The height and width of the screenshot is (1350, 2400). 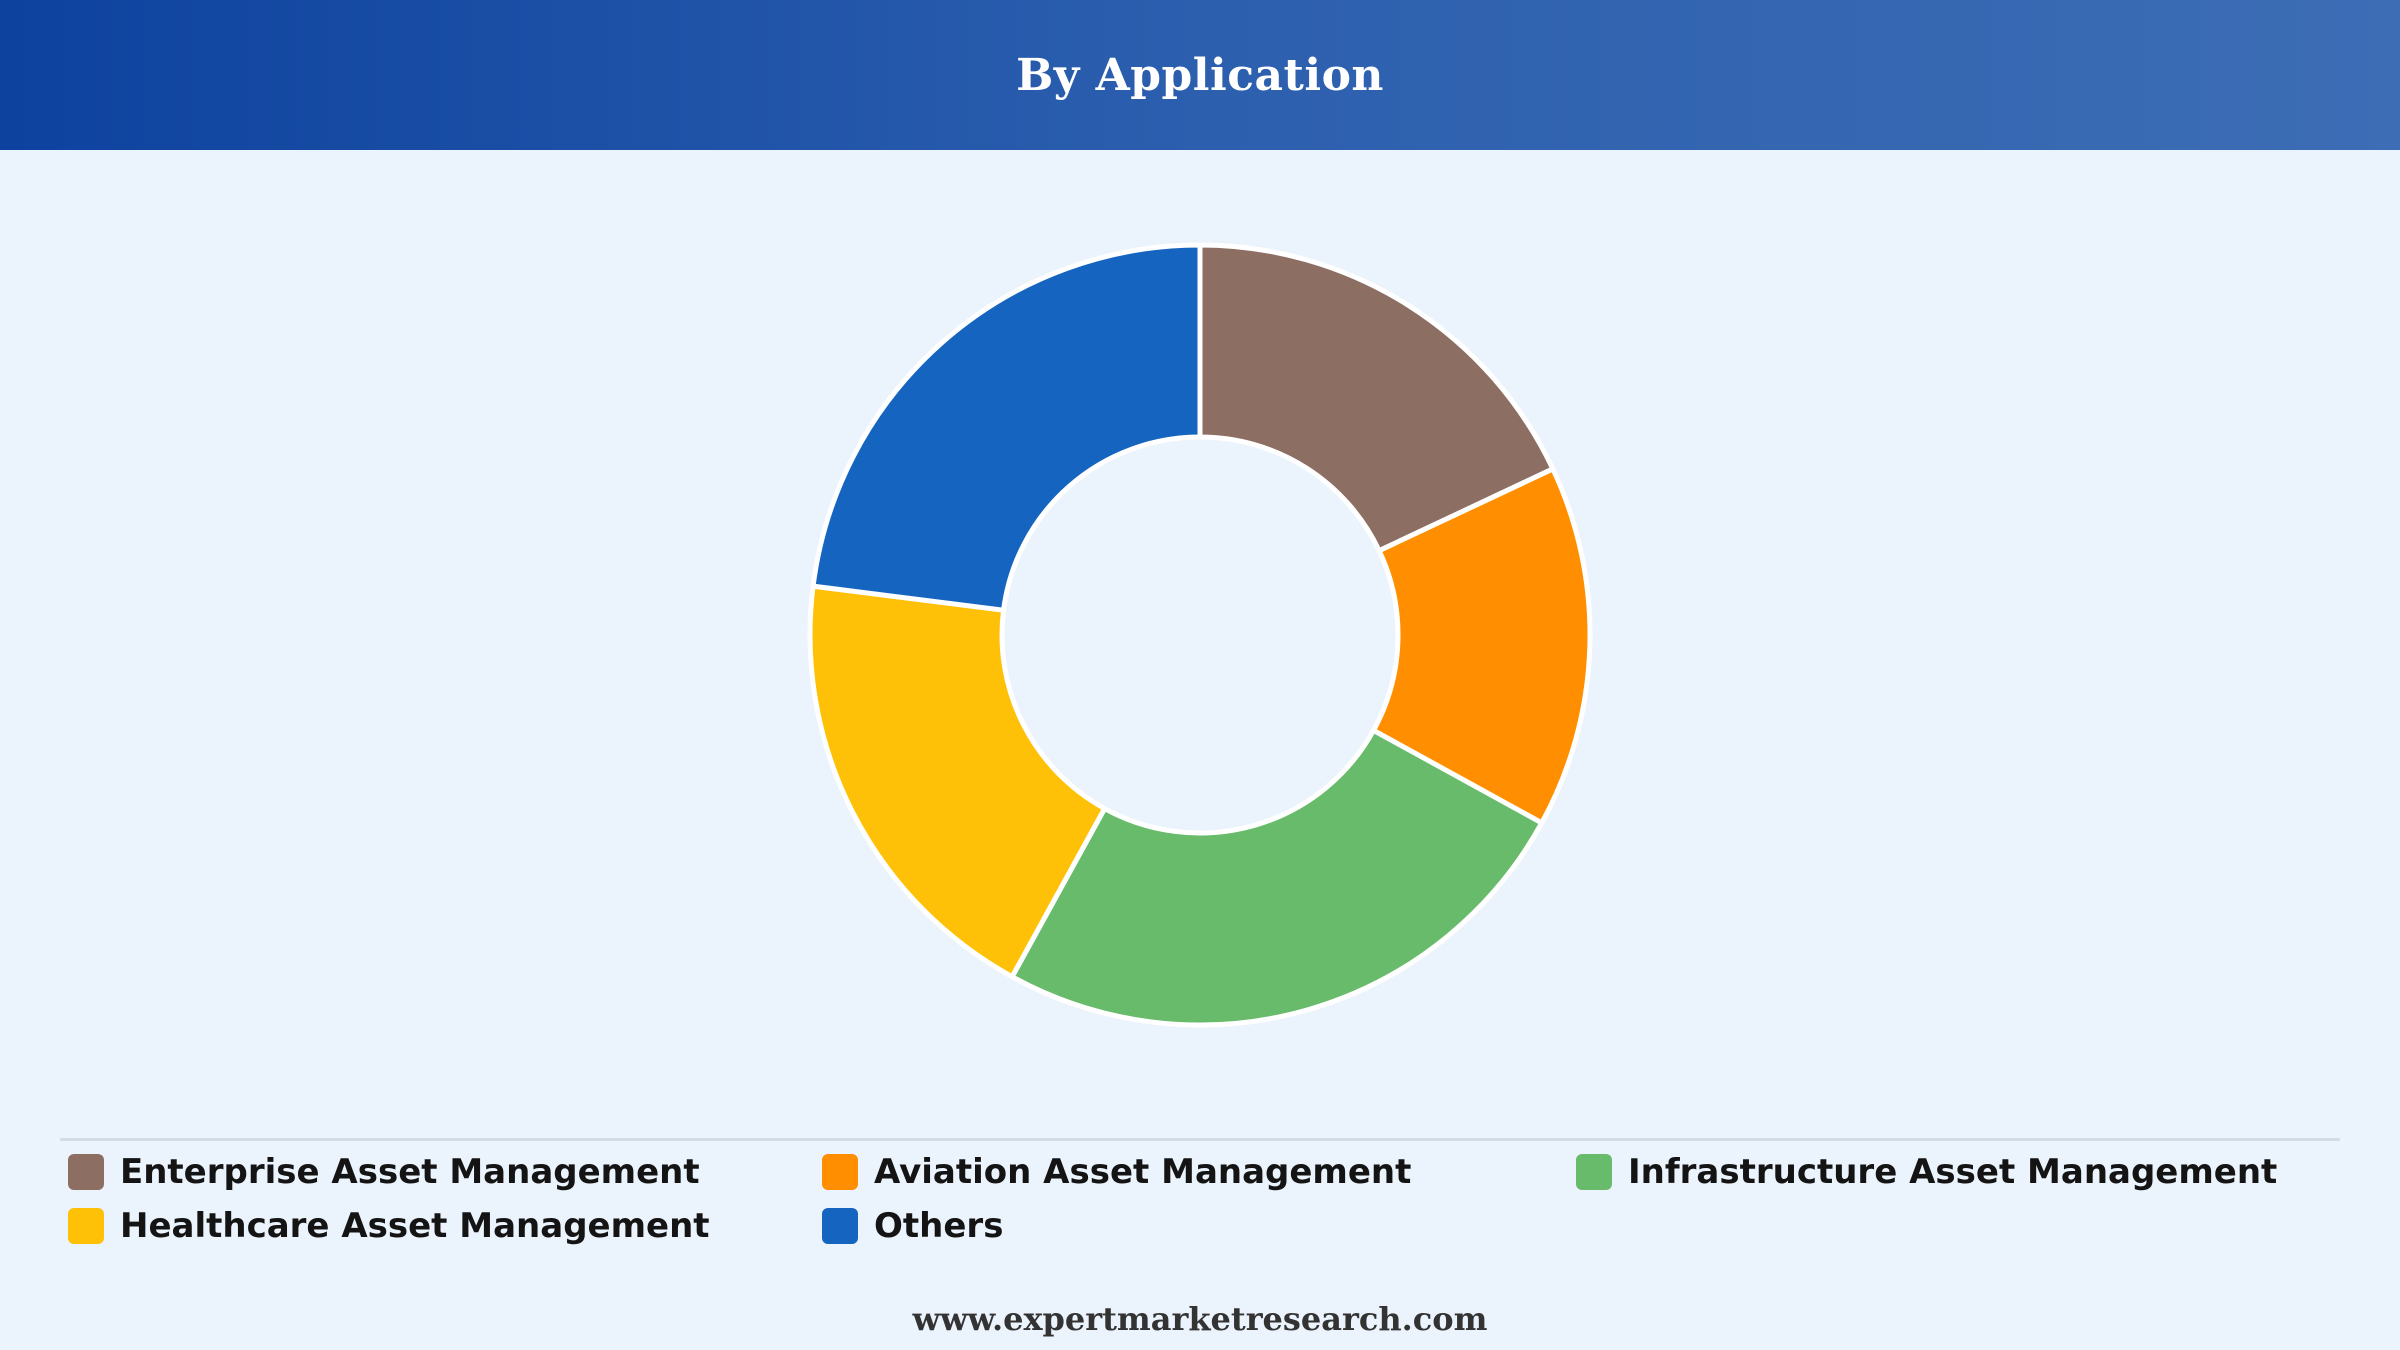 I want to click on footer-website: www.expertmarketresearch.com, so click(x=1200, y=1319).